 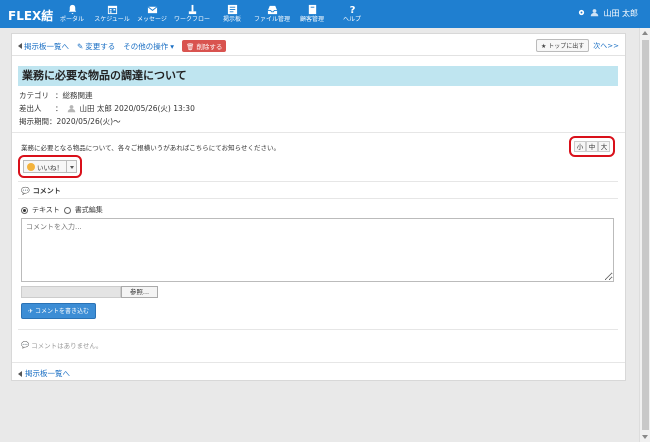 What do you see at coordinates (318, 76) in the screenshot?
I see `post-title-bar: 業務に必要な物品の調達について` at bounding box center [318, 76].